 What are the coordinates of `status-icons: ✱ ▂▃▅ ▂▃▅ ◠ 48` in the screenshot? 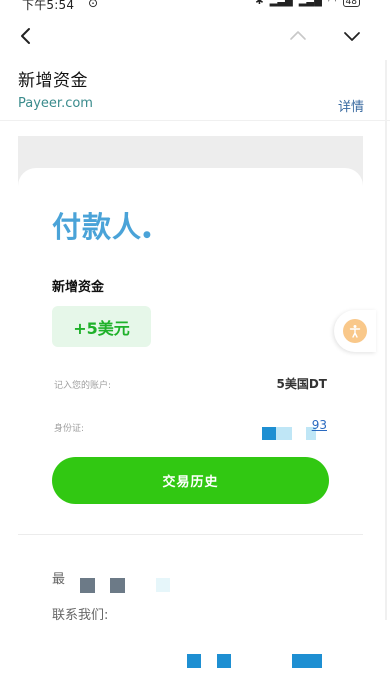 It's located at (307, 3).